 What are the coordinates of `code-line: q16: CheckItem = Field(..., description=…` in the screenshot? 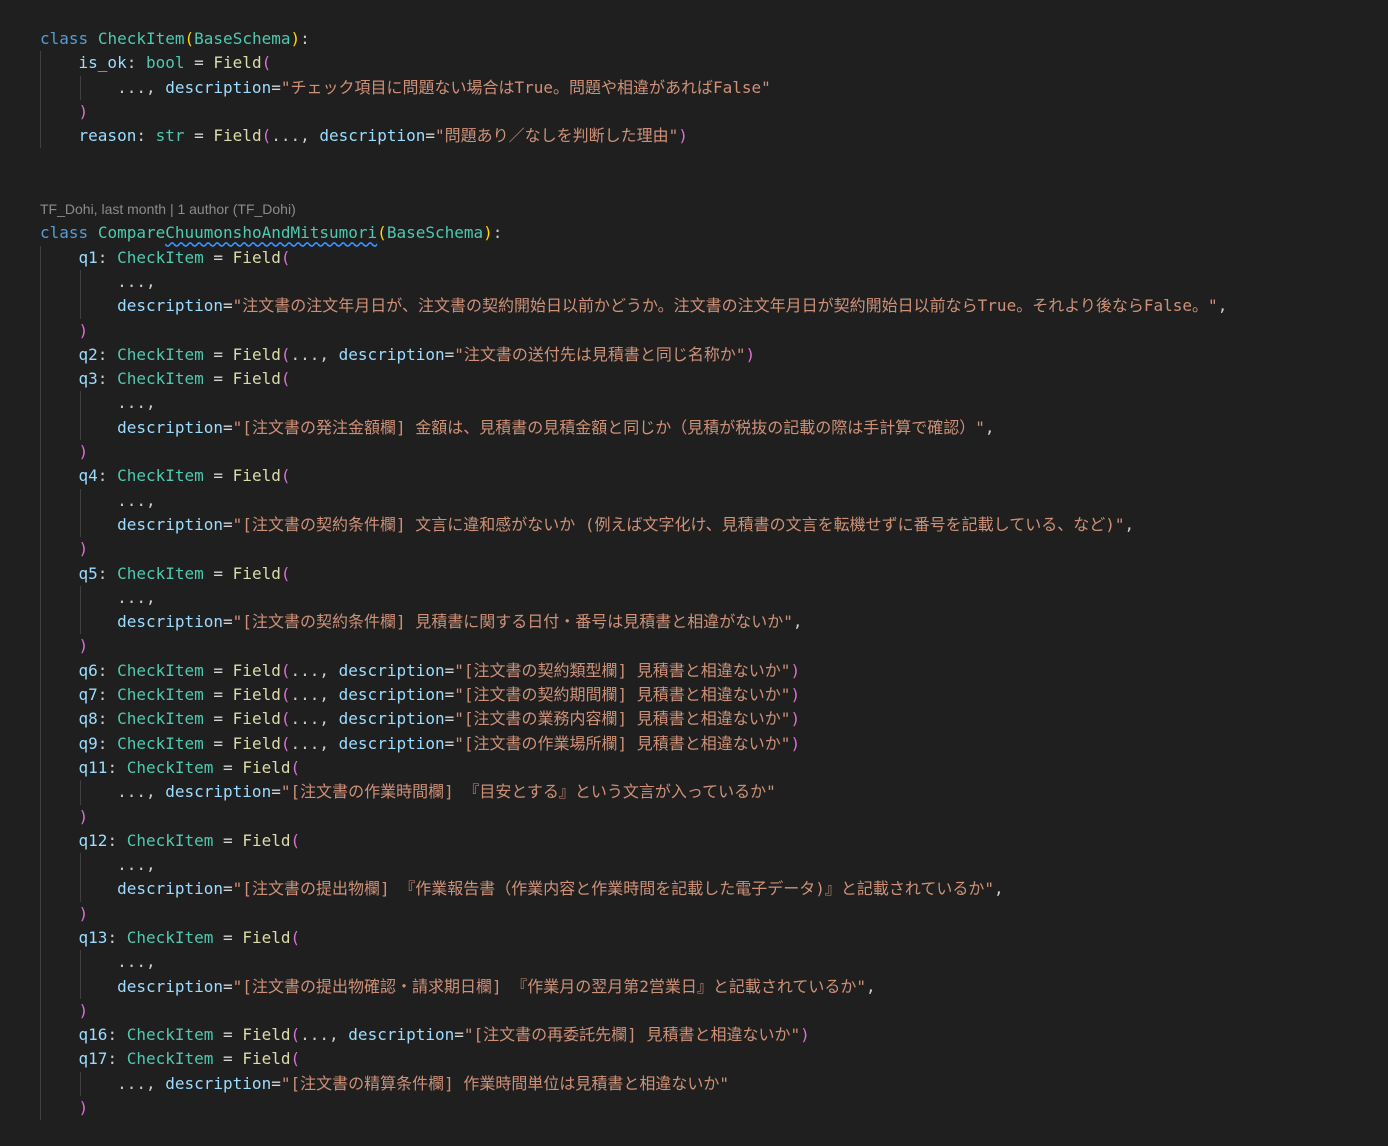 It's located at (710, 1035).